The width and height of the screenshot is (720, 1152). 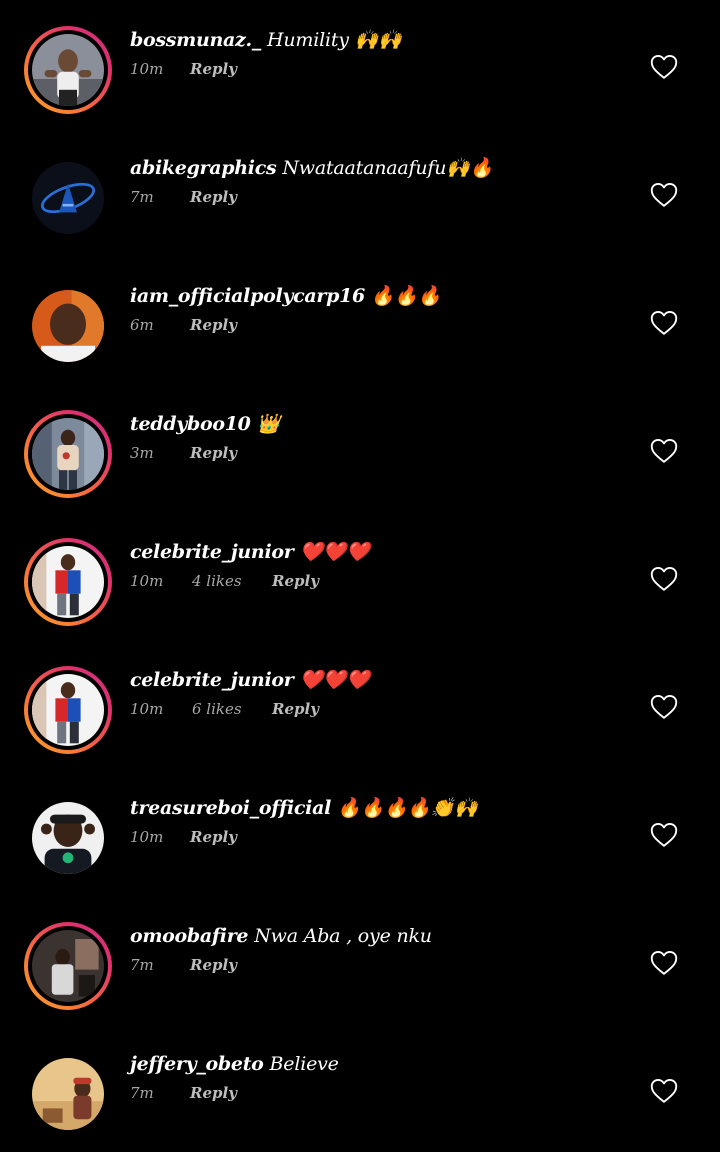 I want to click on comment-username: omoobafire, so click(x=189, y=936).